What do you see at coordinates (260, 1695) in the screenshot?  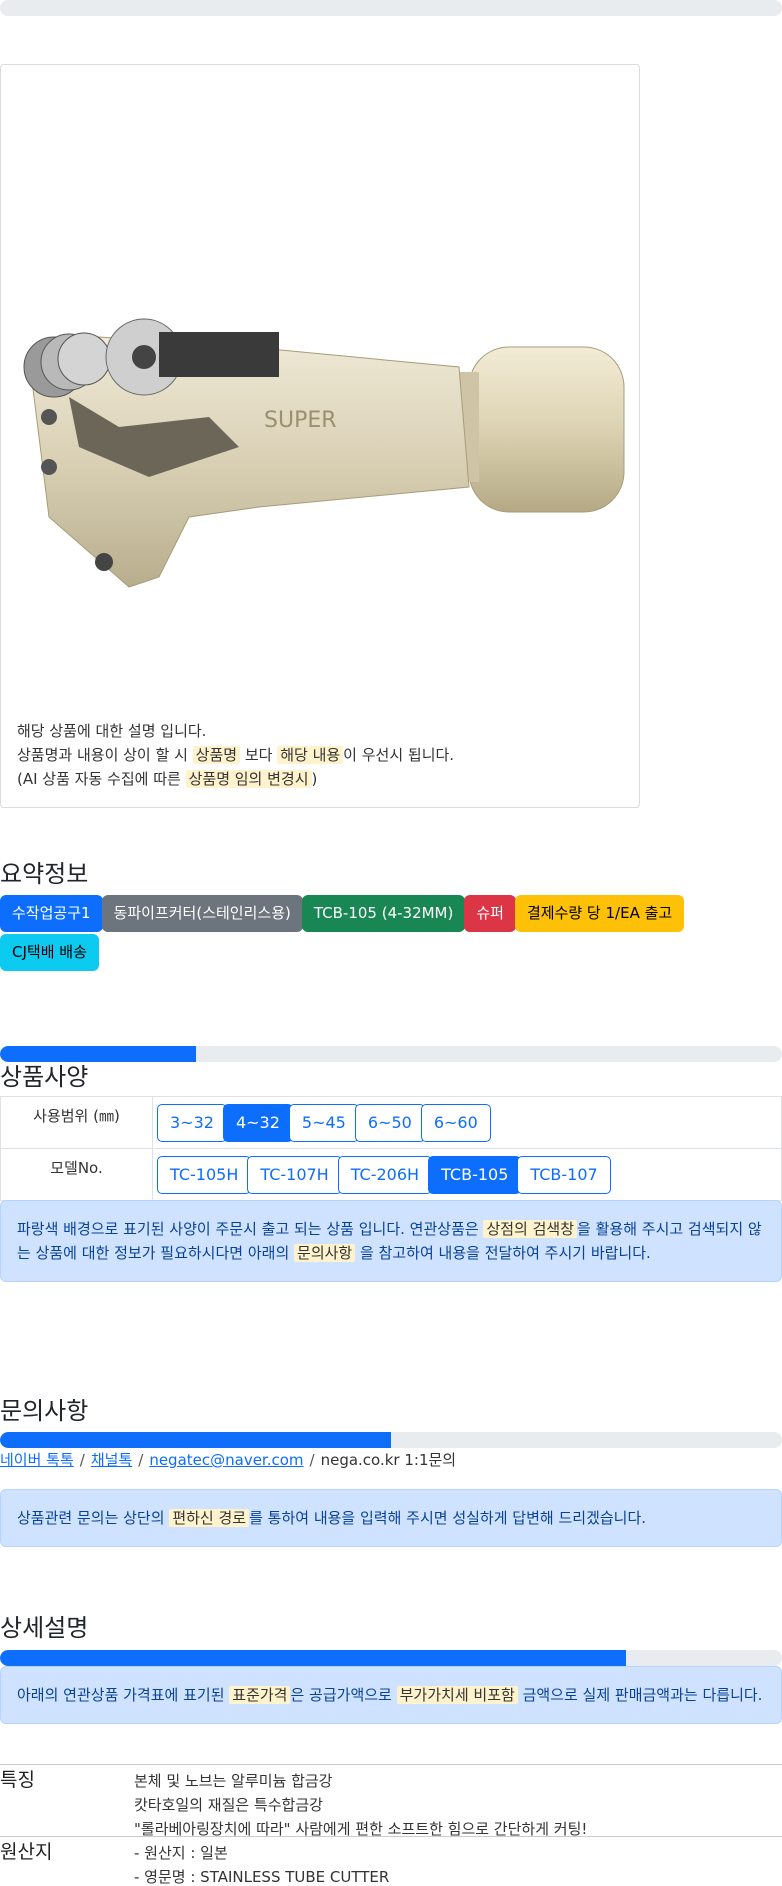 I see `detail-notice-highlight: 표준가격` at bounding box center [260, 1695].